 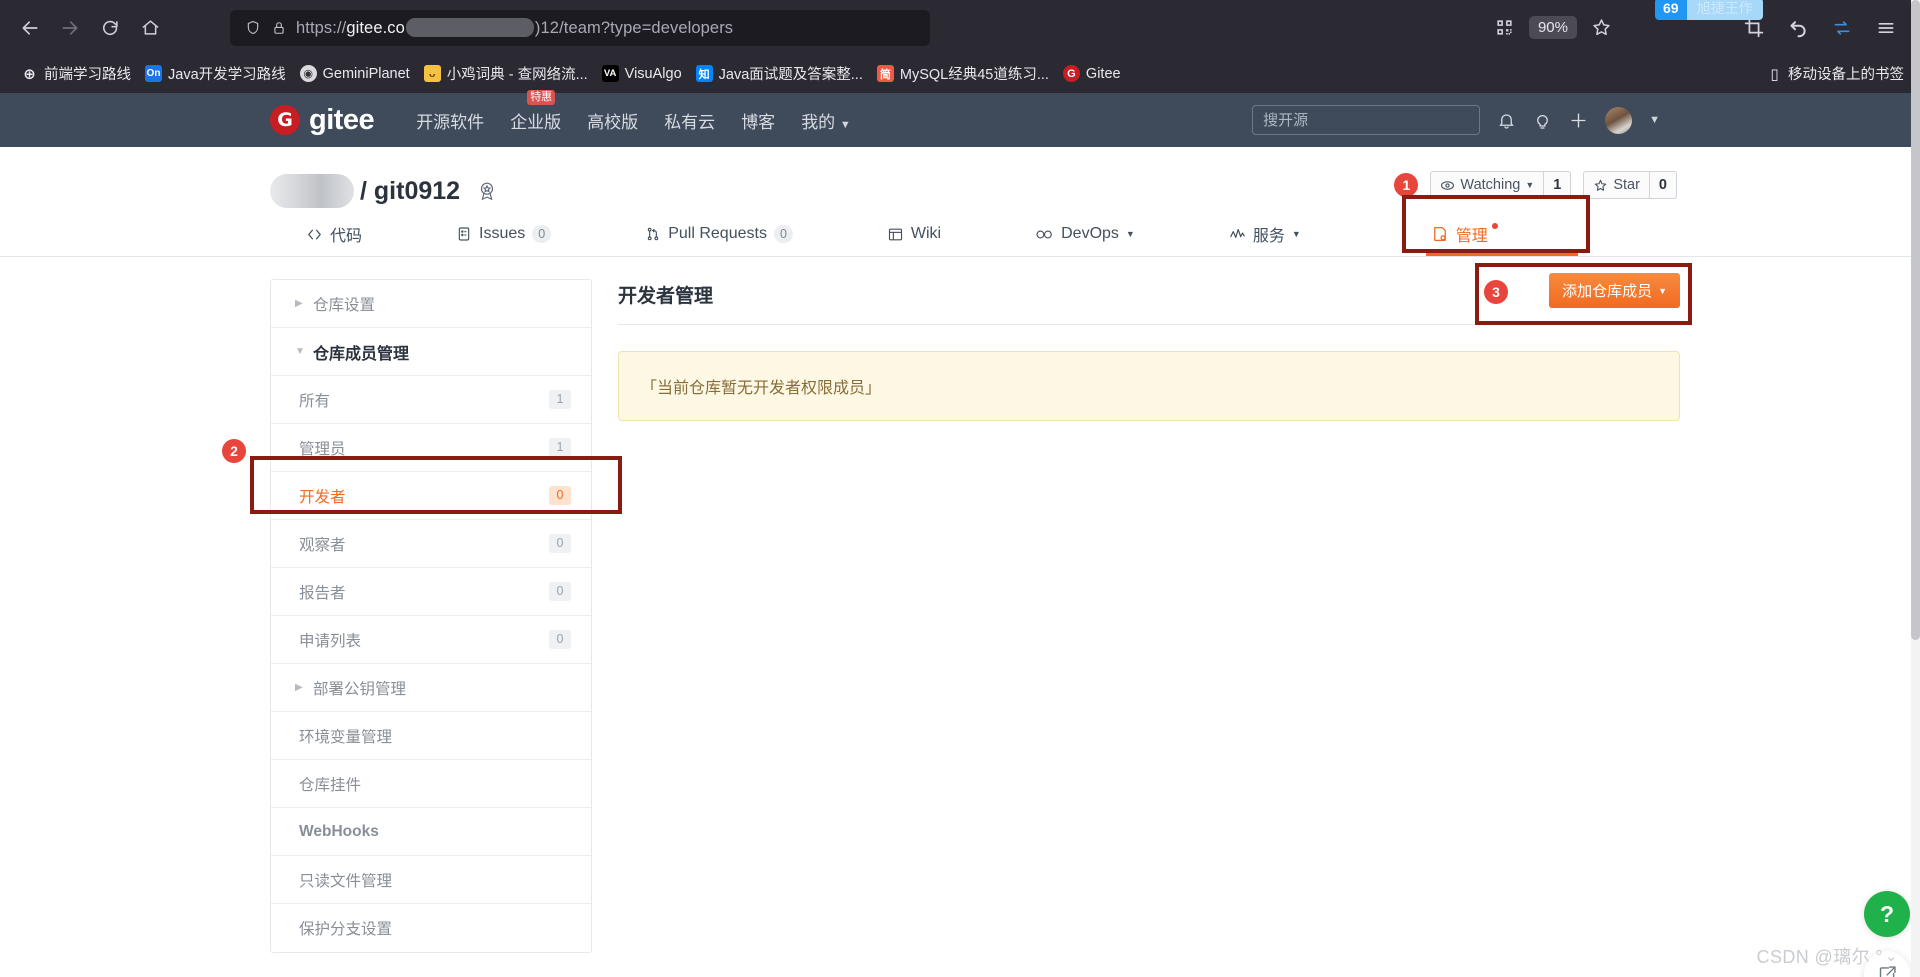 I want to click on mobile-bookmarks-item: ▯ 移动设备上的书签, so click(x=1838, y=73).